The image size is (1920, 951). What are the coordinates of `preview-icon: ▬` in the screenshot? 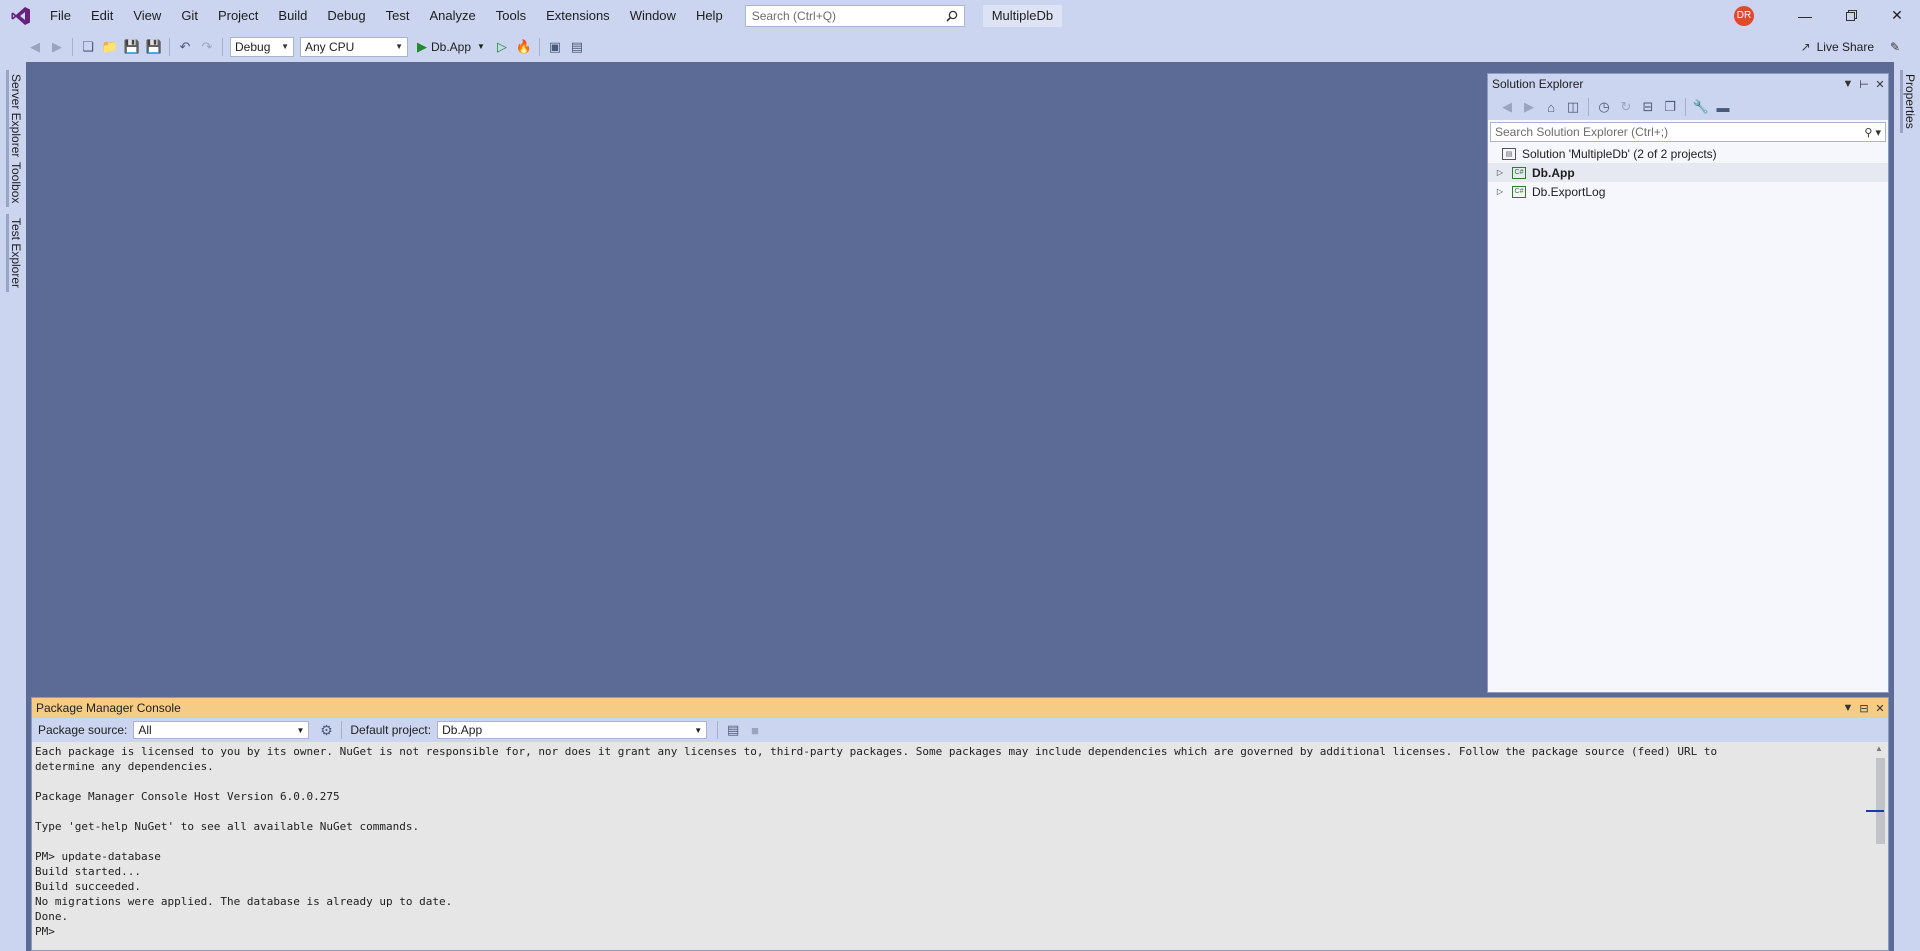 It's located at (1723, 107).